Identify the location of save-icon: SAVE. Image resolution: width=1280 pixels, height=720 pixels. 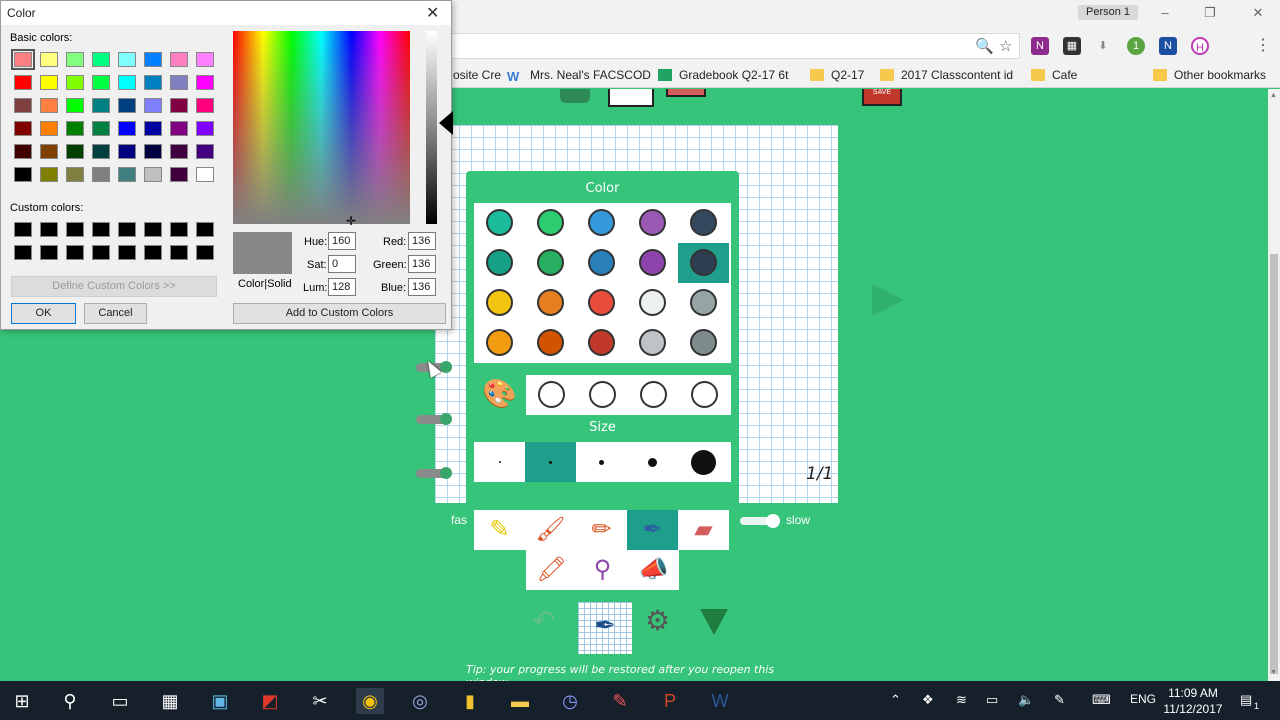
(882, 97).